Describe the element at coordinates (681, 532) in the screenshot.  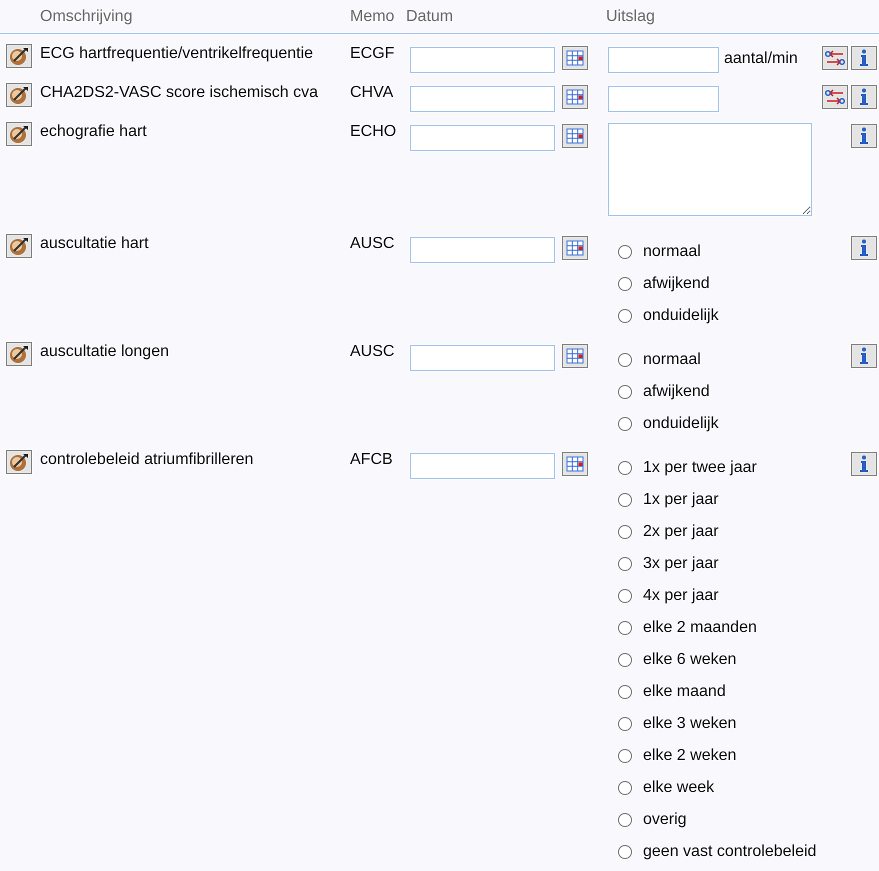
I see `option-label: 2x per jaar` at that location.